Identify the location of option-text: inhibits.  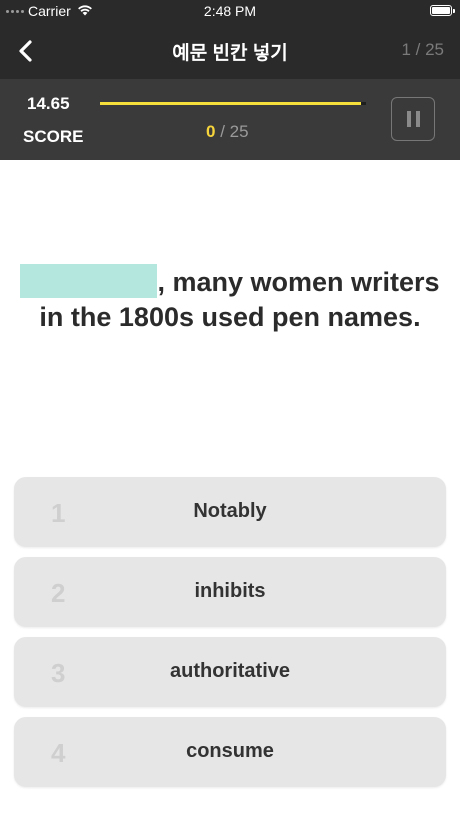
(230, 591).